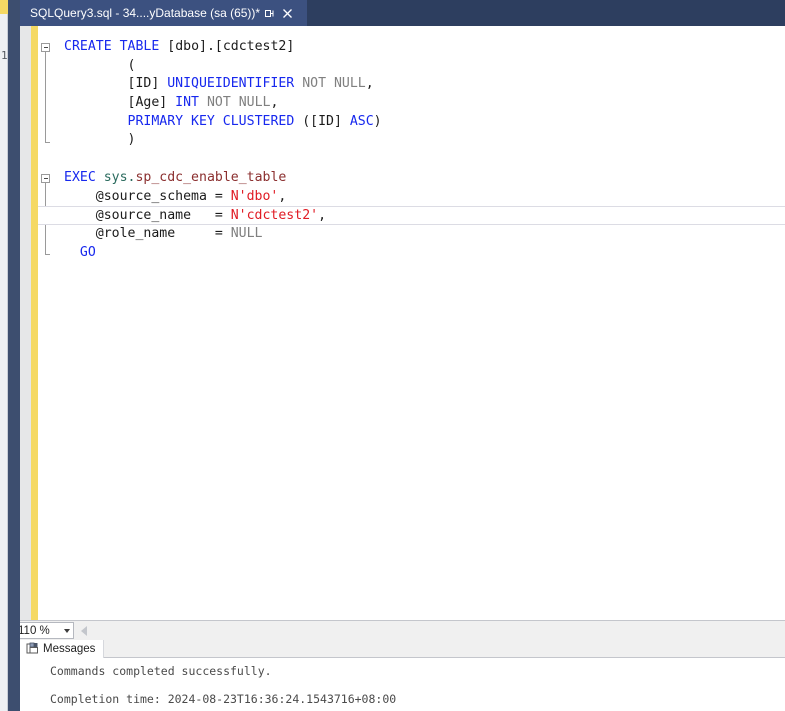 This screenshot has width=785, height=711. I want to click on code-line: GO, so click(411, 253).